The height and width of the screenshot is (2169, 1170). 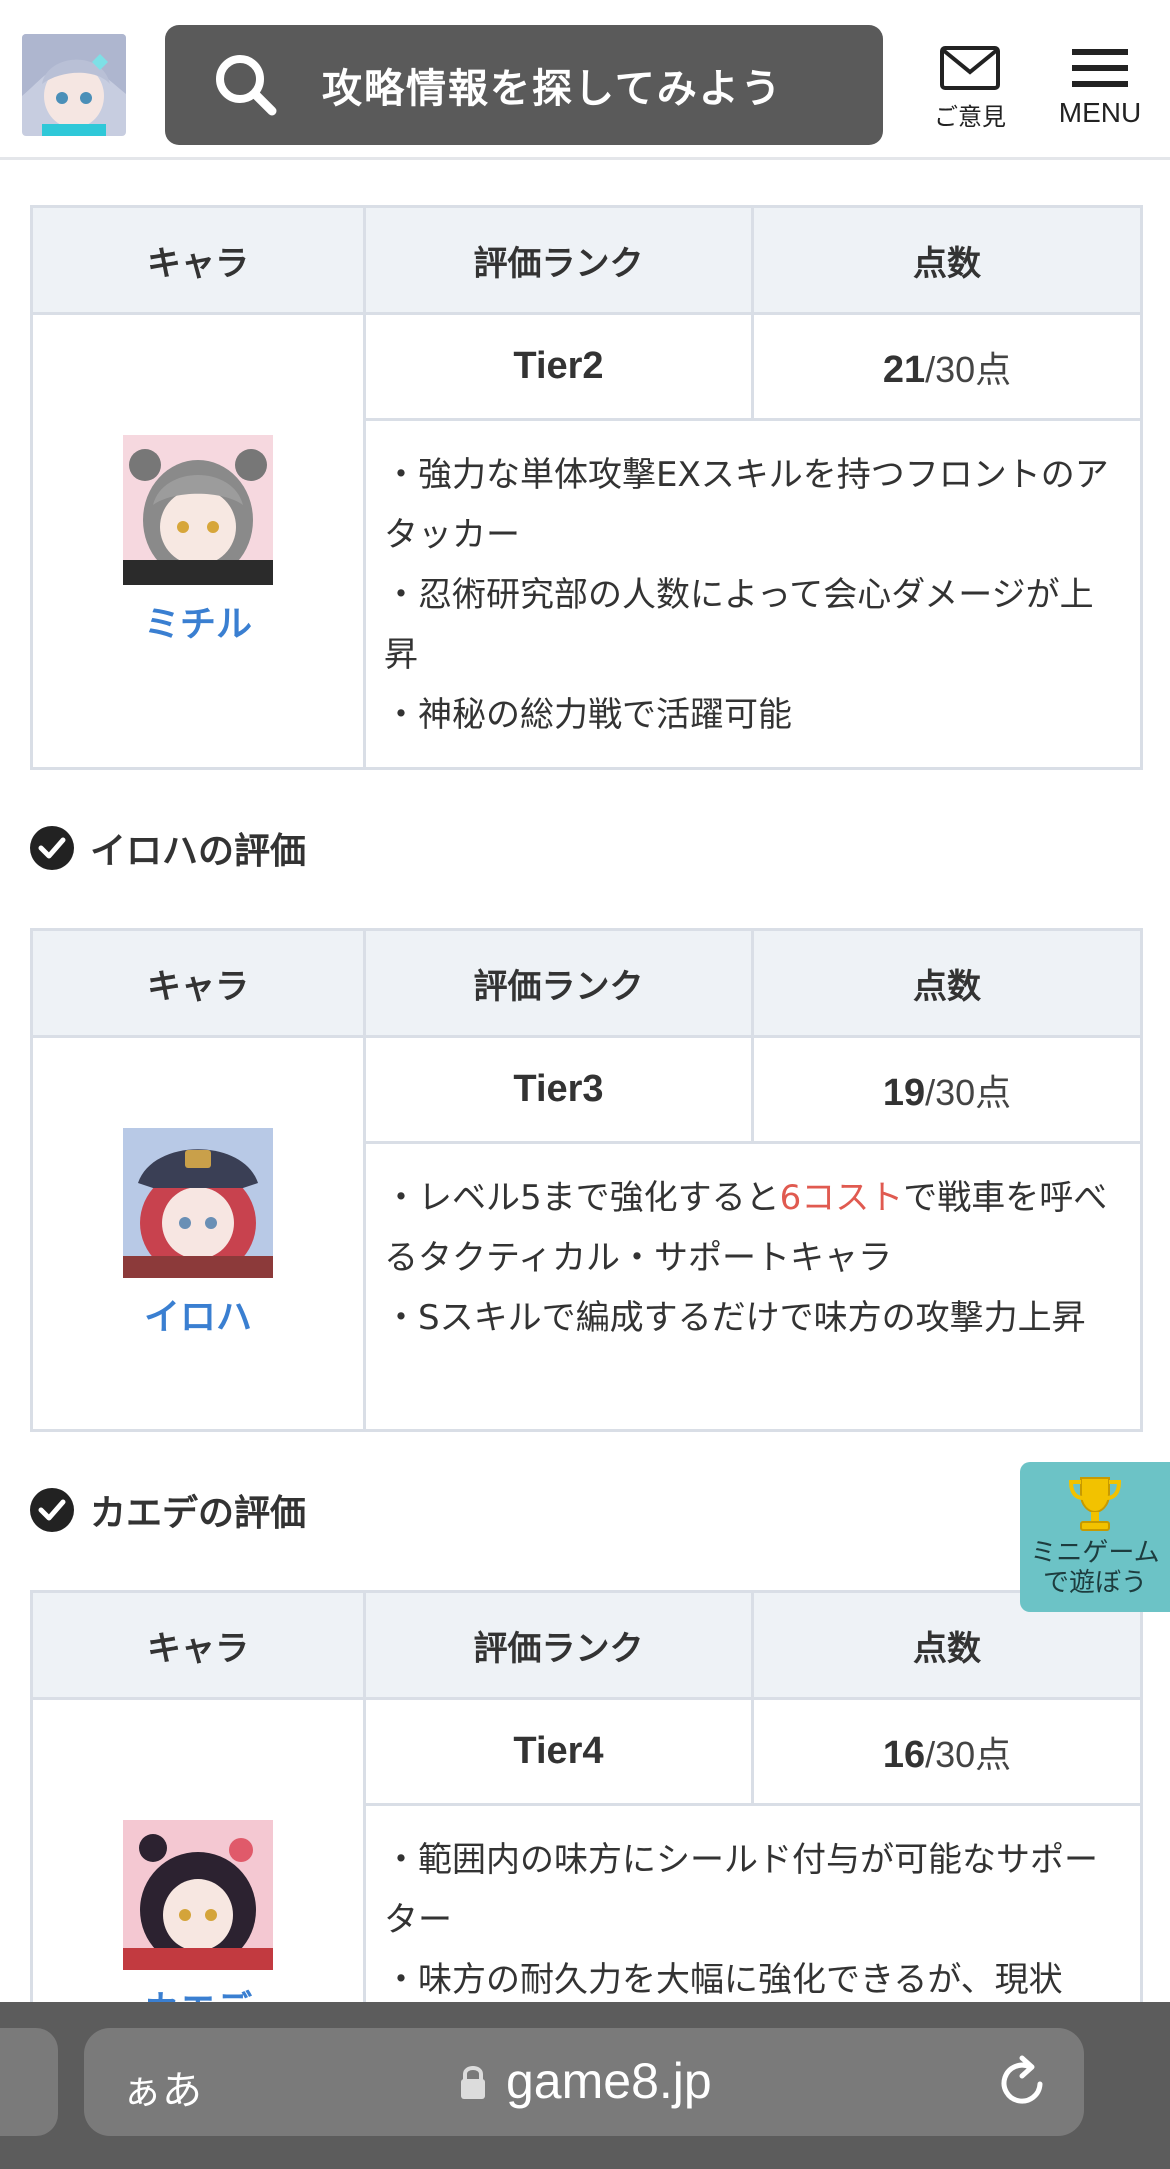 What do you see at coordinates (29, 2082) in the screenshot?
I see `previous-tab` at bounding box center [29, 2082].